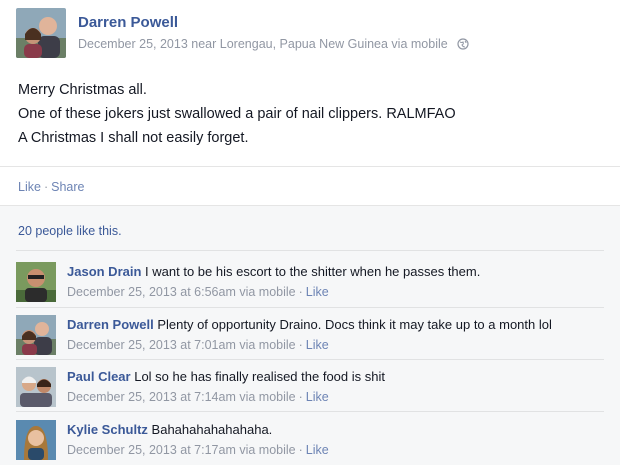 The width and height of the screenshot is (620, 466). I want to click on comment-author: Paul Clear, so click(99, 376).